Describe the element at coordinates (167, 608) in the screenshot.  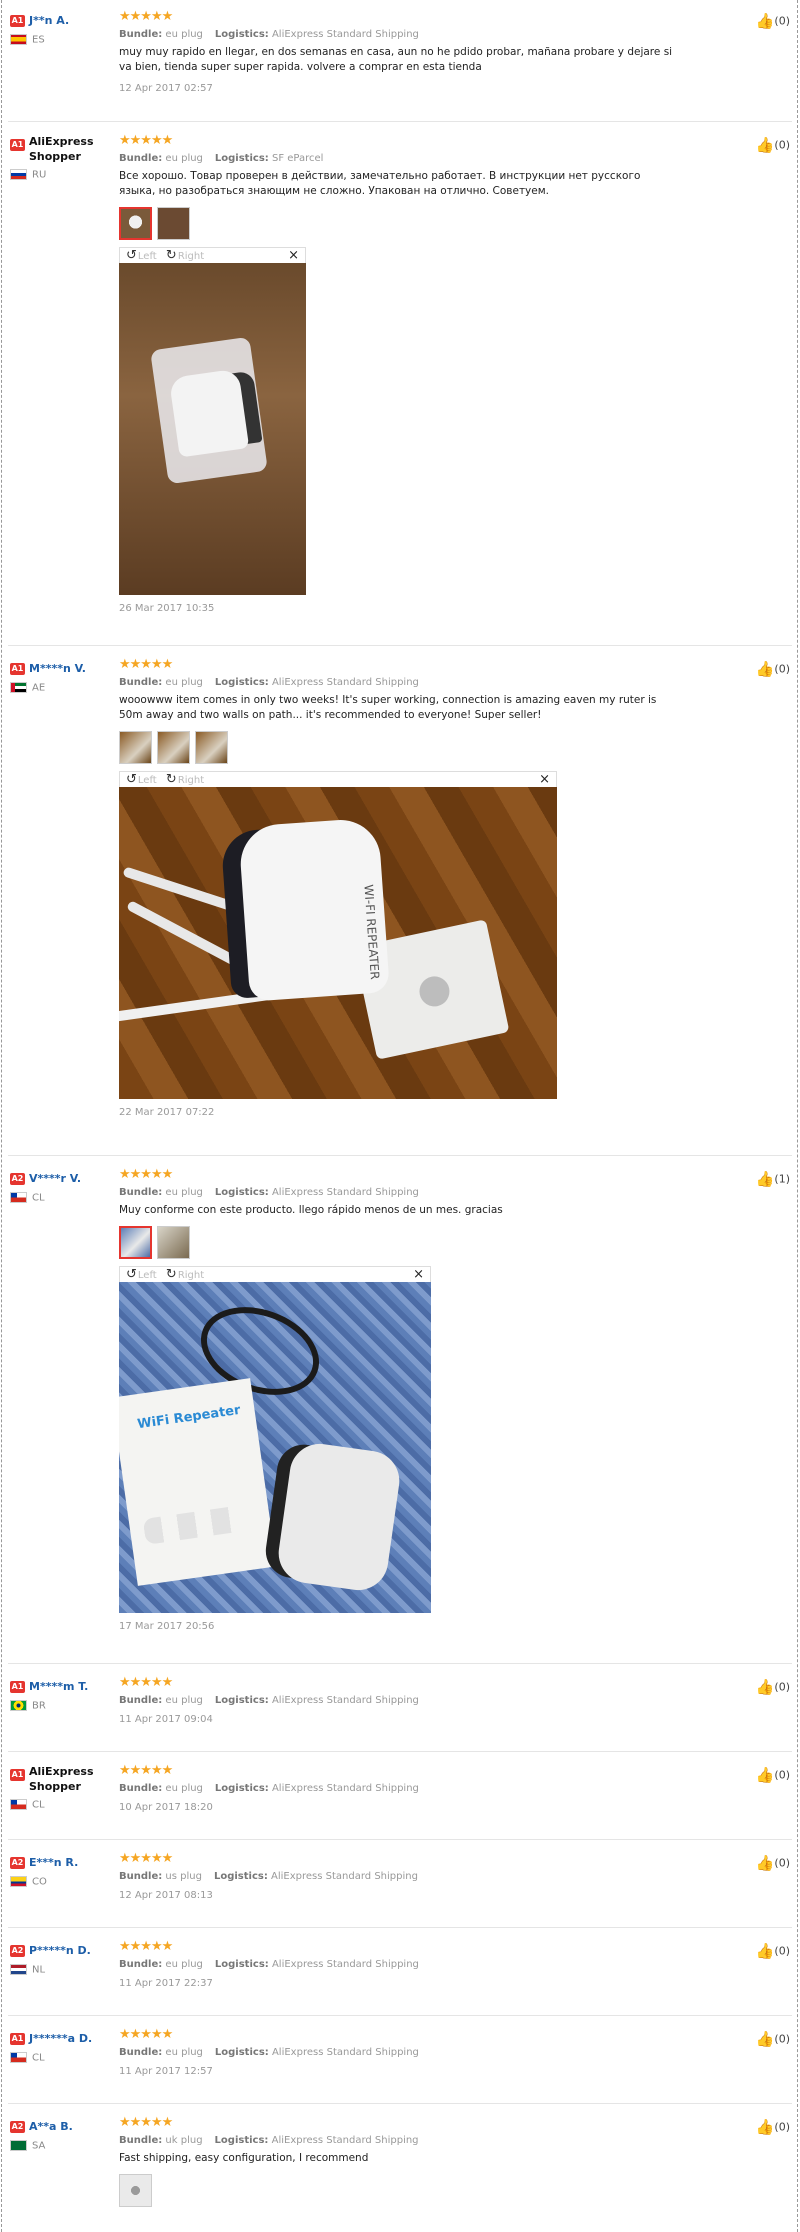
I see `review-date: 26 Mar 2017 10:35` at that location.